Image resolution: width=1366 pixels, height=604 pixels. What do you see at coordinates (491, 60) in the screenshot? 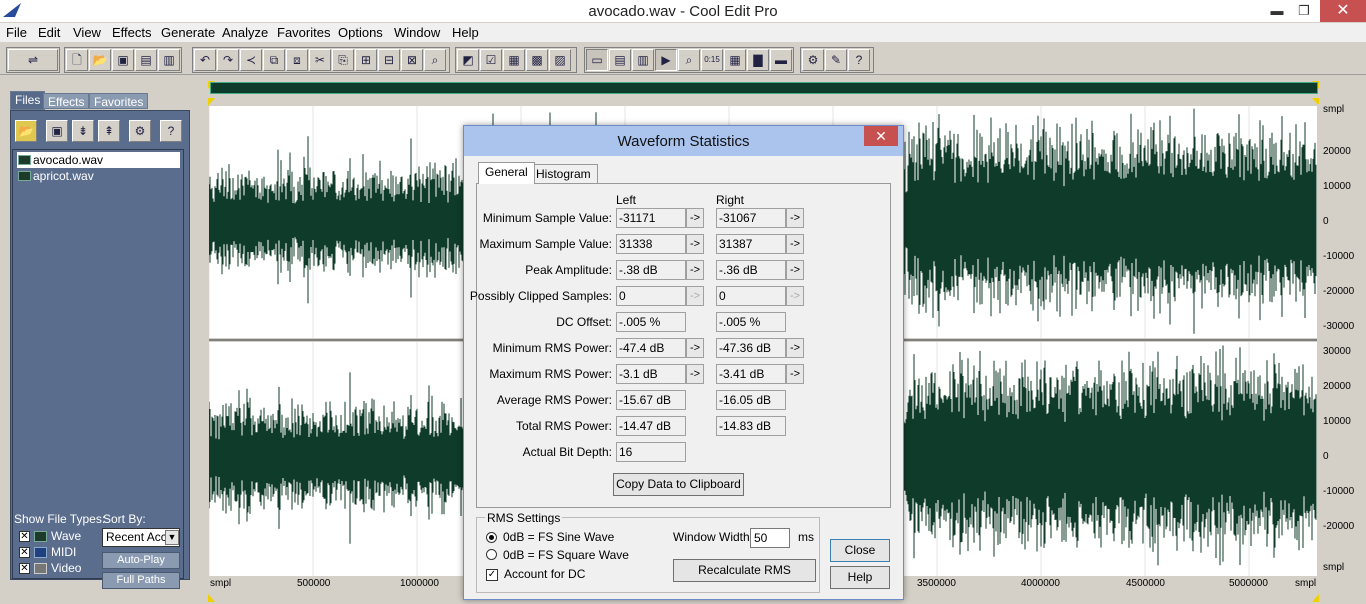
I see `checkbox-tool-icon: ☑` at bounding box center [491, 60].